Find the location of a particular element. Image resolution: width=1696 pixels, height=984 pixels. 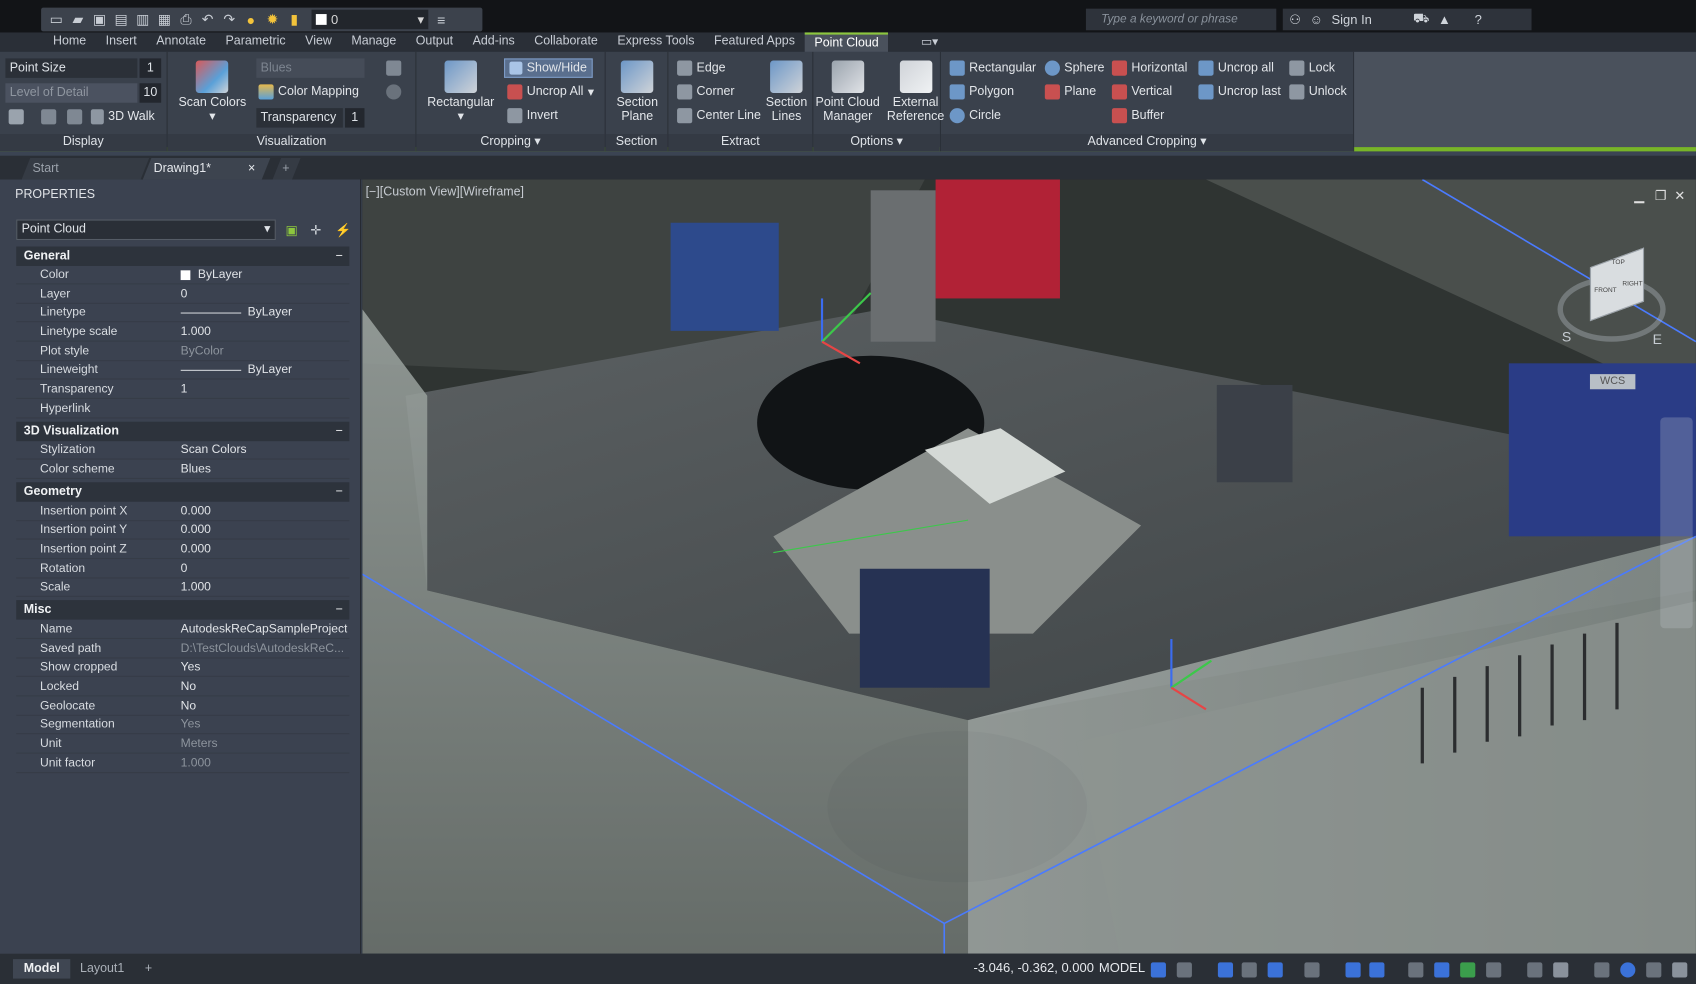

tab-drawing1: Drawing1* × is located at coordinates (207, 169).